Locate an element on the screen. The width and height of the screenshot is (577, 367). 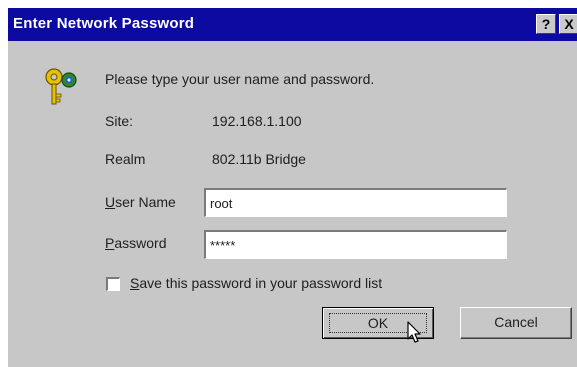
username-label-rest: ser Name is located at coordinates (145, 202).